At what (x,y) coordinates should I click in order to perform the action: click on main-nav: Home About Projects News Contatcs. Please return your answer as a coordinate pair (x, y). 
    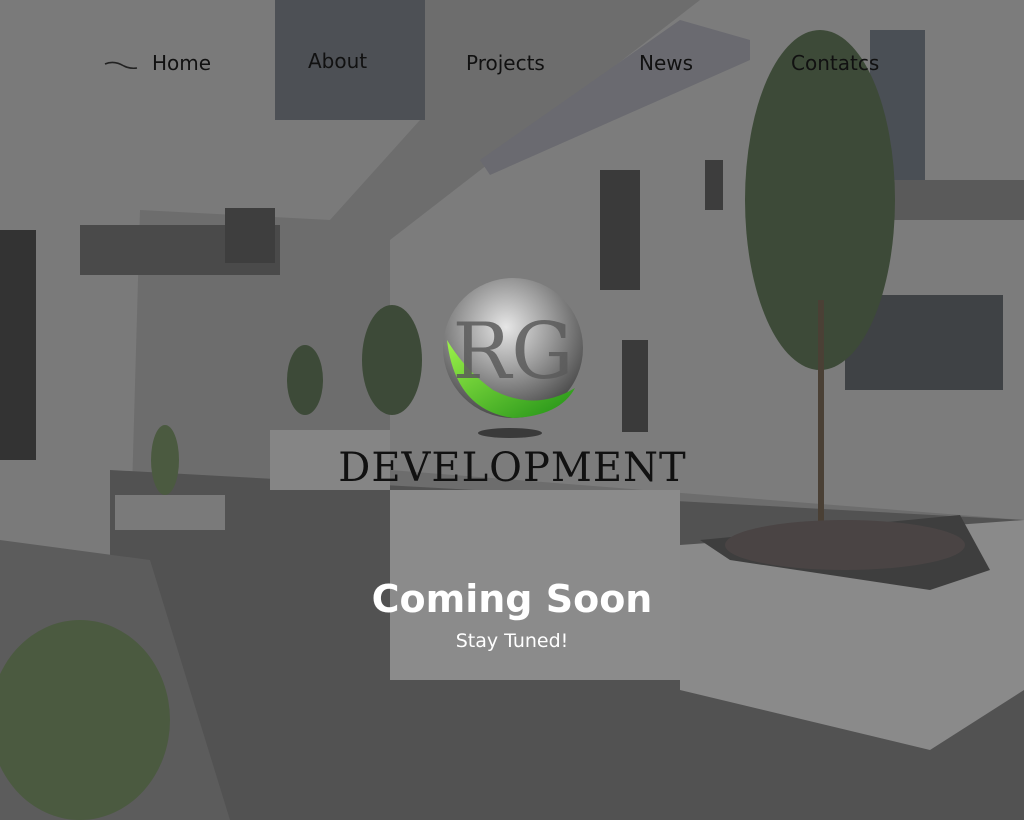
    Looking at the image, I should click on (512, 60).